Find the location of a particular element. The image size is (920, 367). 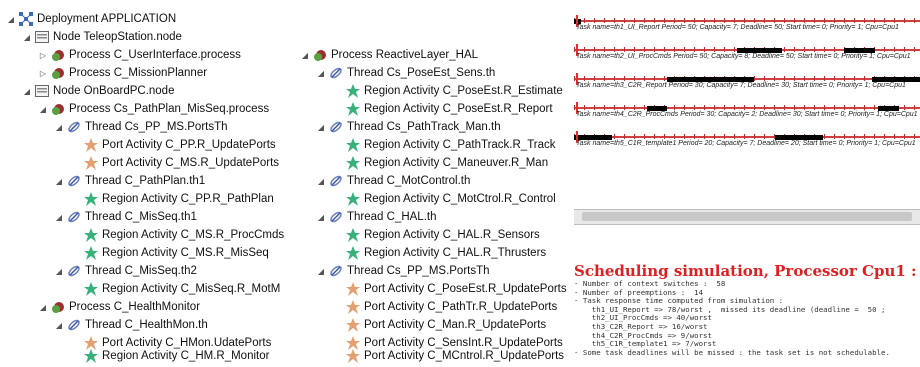

tree-region-activity: Region Activity C_PP.R_PathPlan is located at coordinates (179, 199).